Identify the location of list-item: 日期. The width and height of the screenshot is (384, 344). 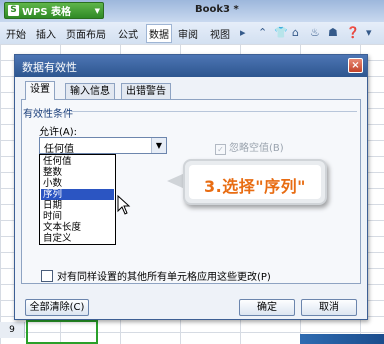
(77, 205).